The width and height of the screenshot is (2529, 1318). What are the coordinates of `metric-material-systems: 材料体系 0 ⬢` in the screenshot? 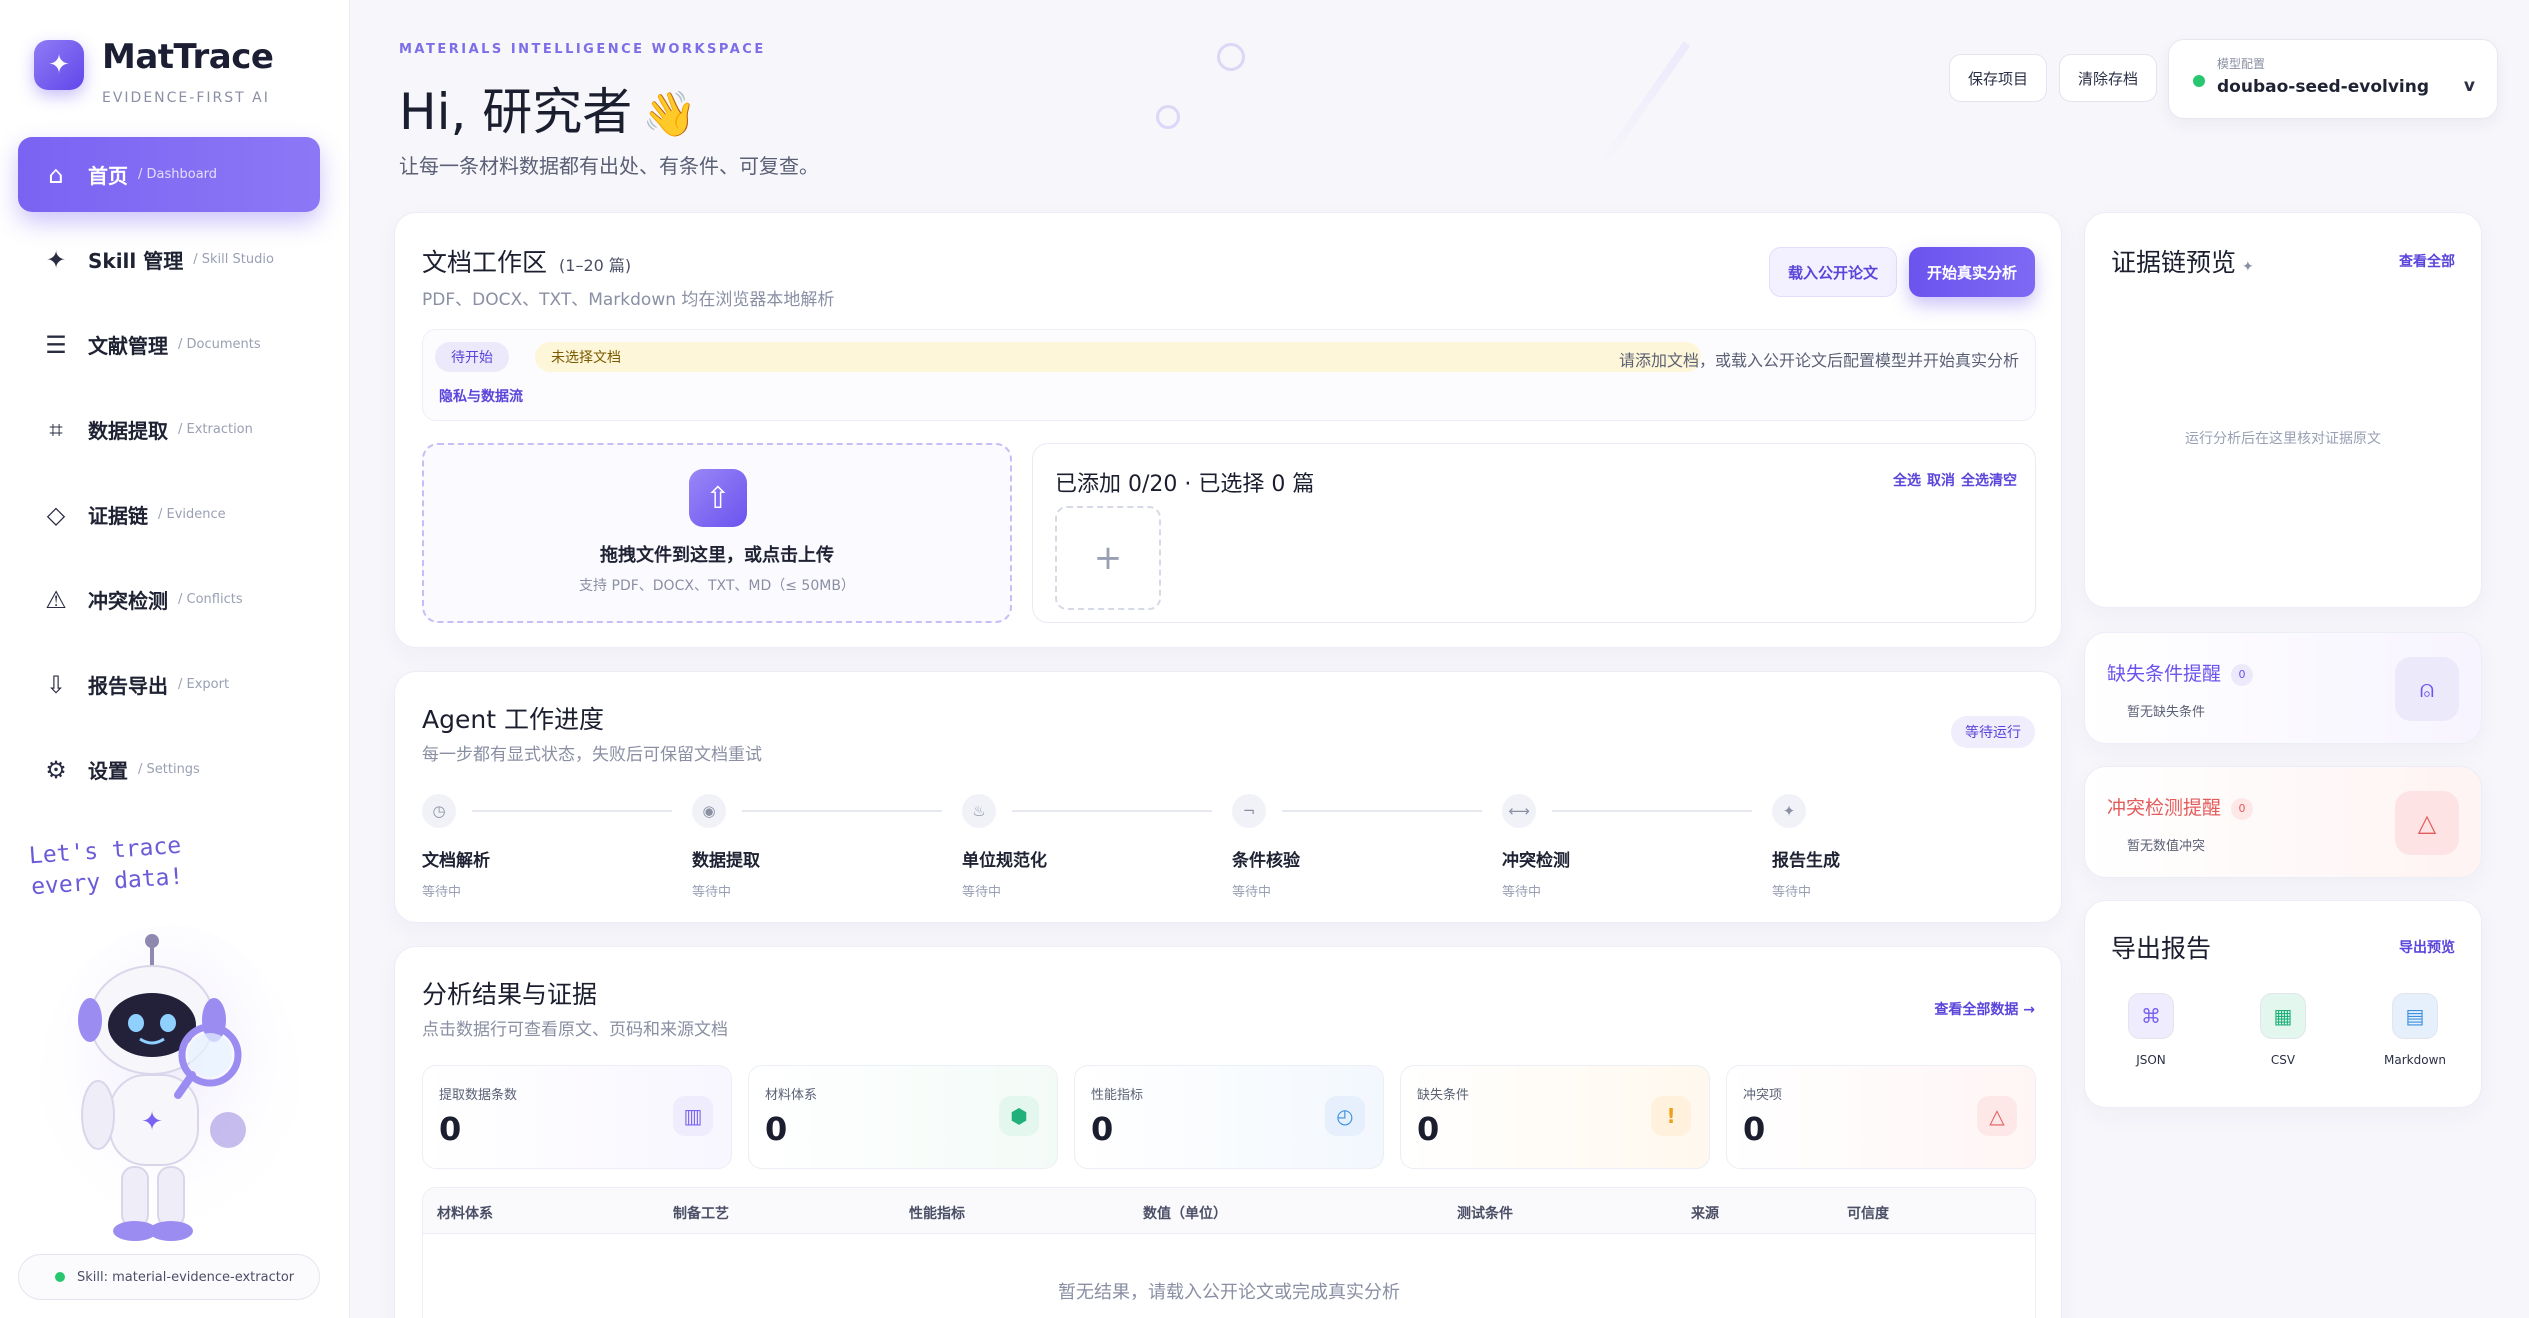 It's located at (903, 1117).